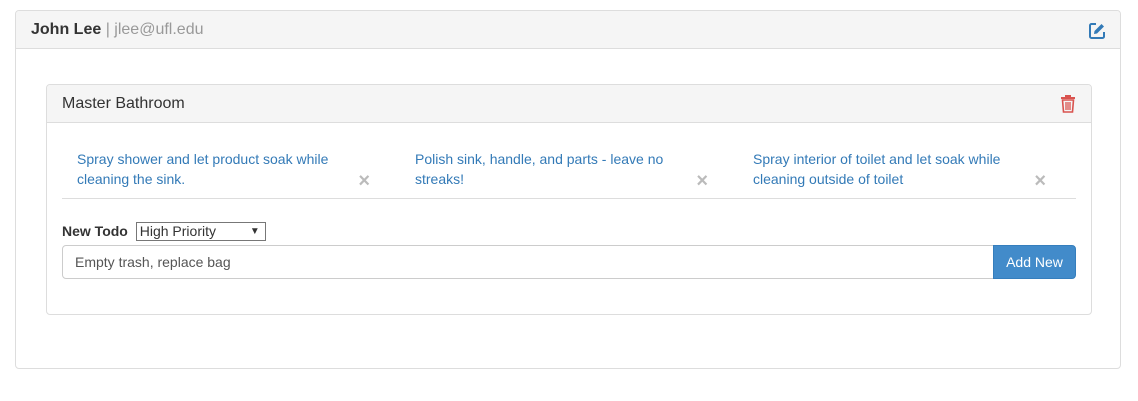 This screenshot has width=1138, height=401. I want to click on trash-icon, so click(1068, 103).